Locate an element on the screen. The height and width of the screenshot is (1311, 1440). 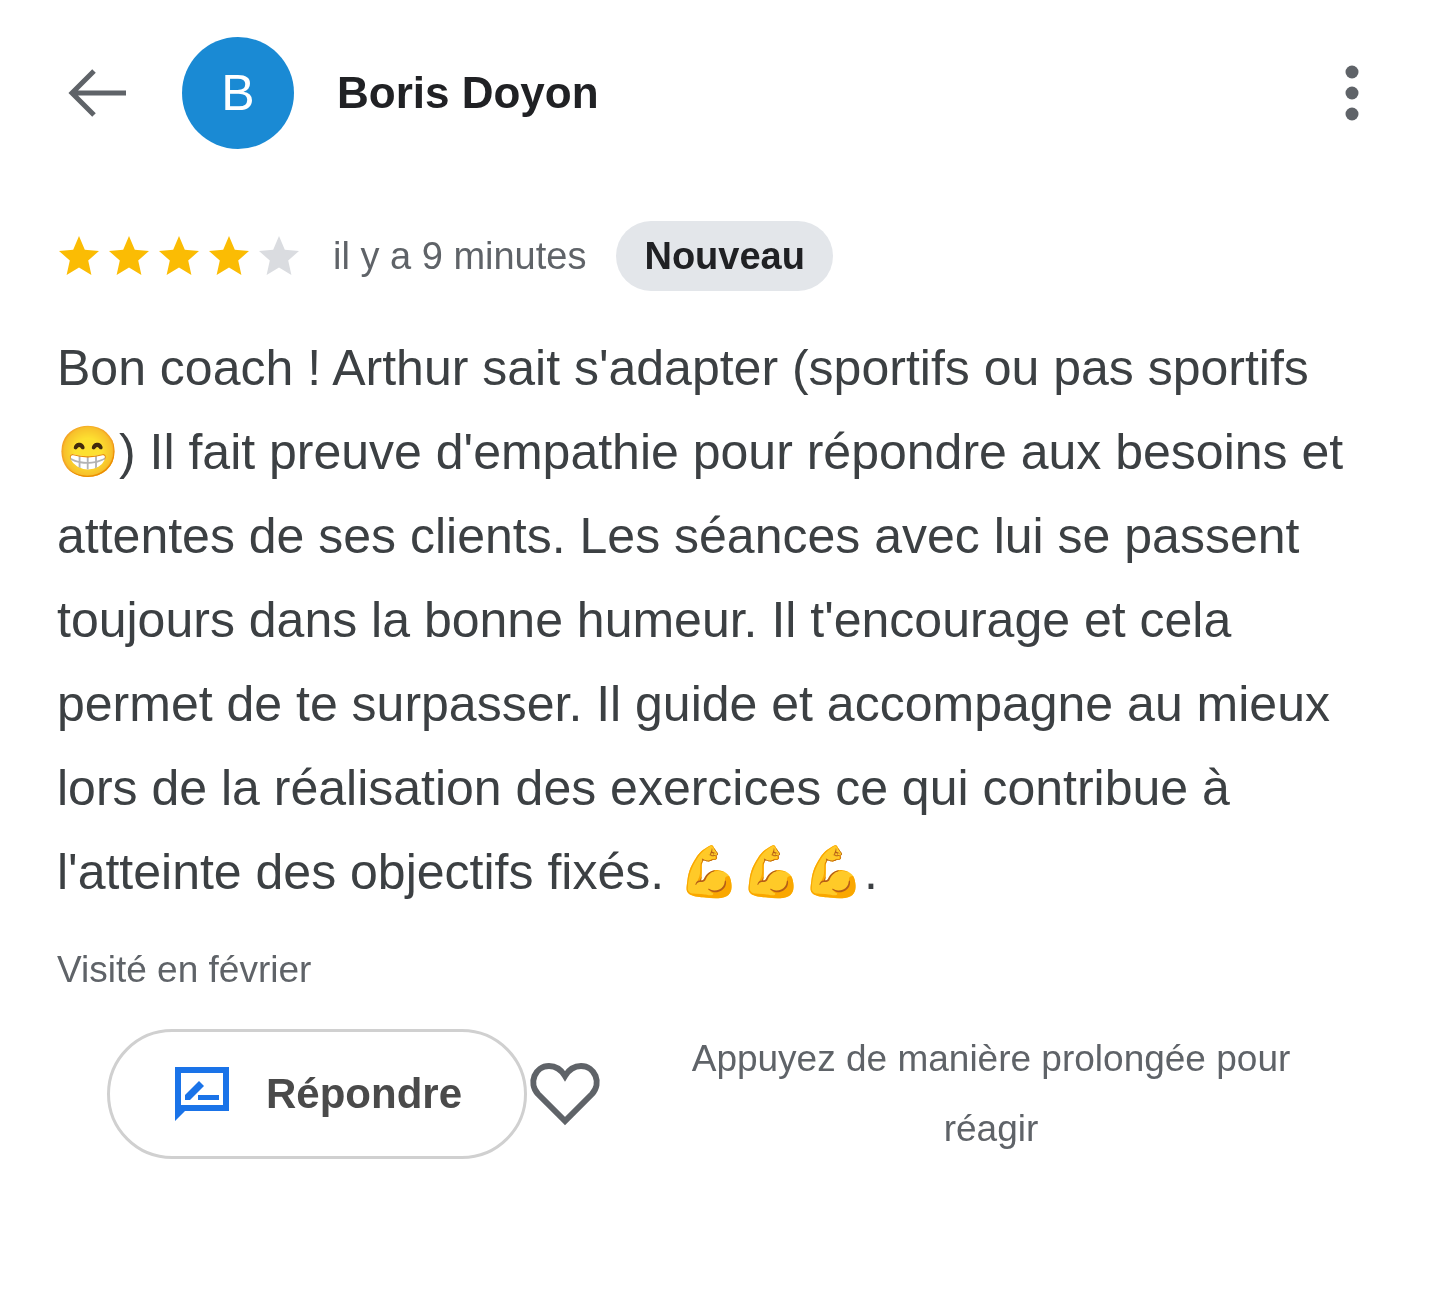
heart-icon is located at coordinates (565, 1093).